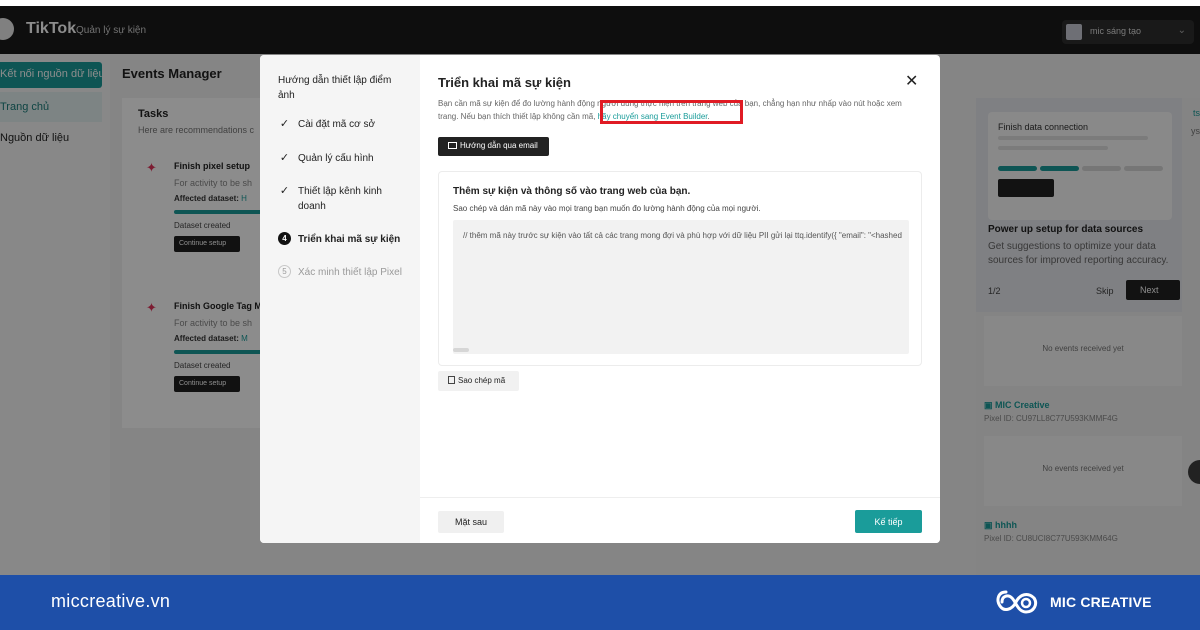 Image resolution: width=1200 pixels, height=630 pixels. Describe the element at coordinates (284, 238) in the screenshot. I see `step-number-badge: 4` at that location.